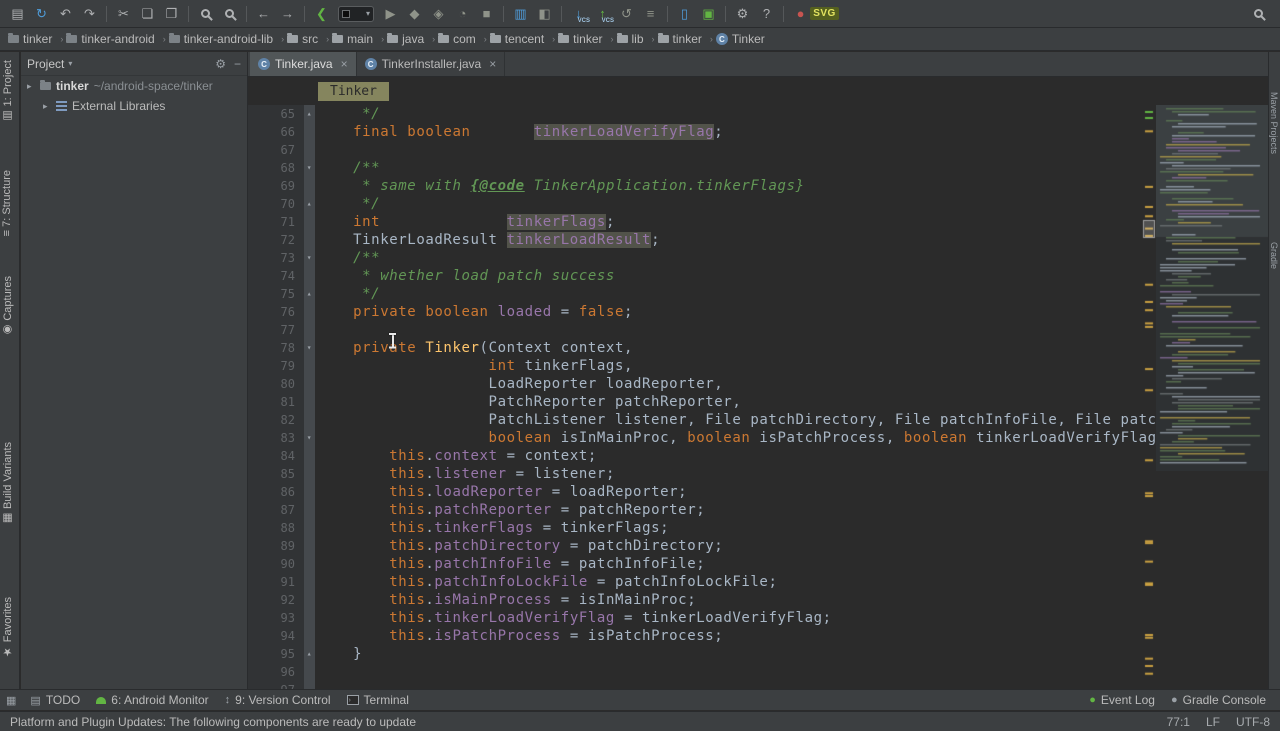  I want to click on run-configurations: ▾, so click(356, 14).